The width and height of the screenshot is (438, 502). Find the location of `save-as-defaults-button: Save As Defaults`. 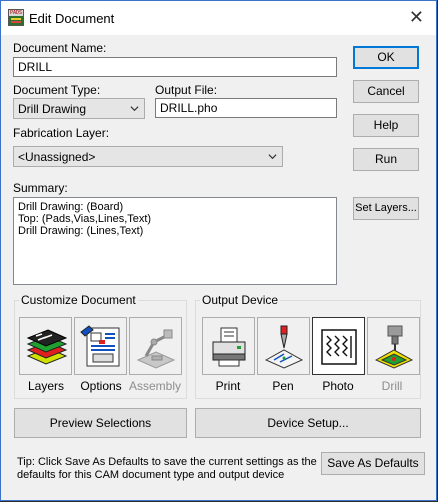

save-as-defaults-button: Save As Defaults is located at coordinates (373, 463).